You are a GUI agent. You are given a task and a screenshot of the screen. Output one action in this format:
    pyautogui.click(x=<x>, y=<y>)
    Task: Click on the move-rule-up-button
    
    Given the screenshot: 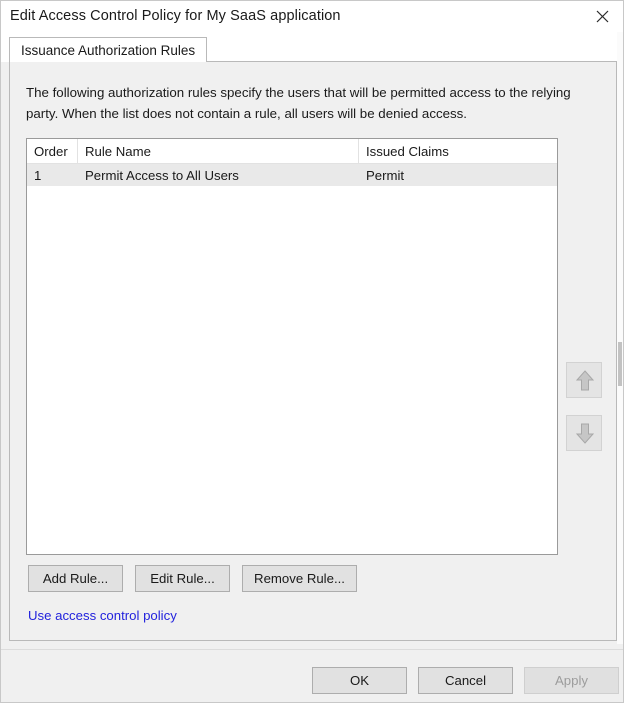 What is the action you would take?
    pyautogui.click(x=584, y=380)
    